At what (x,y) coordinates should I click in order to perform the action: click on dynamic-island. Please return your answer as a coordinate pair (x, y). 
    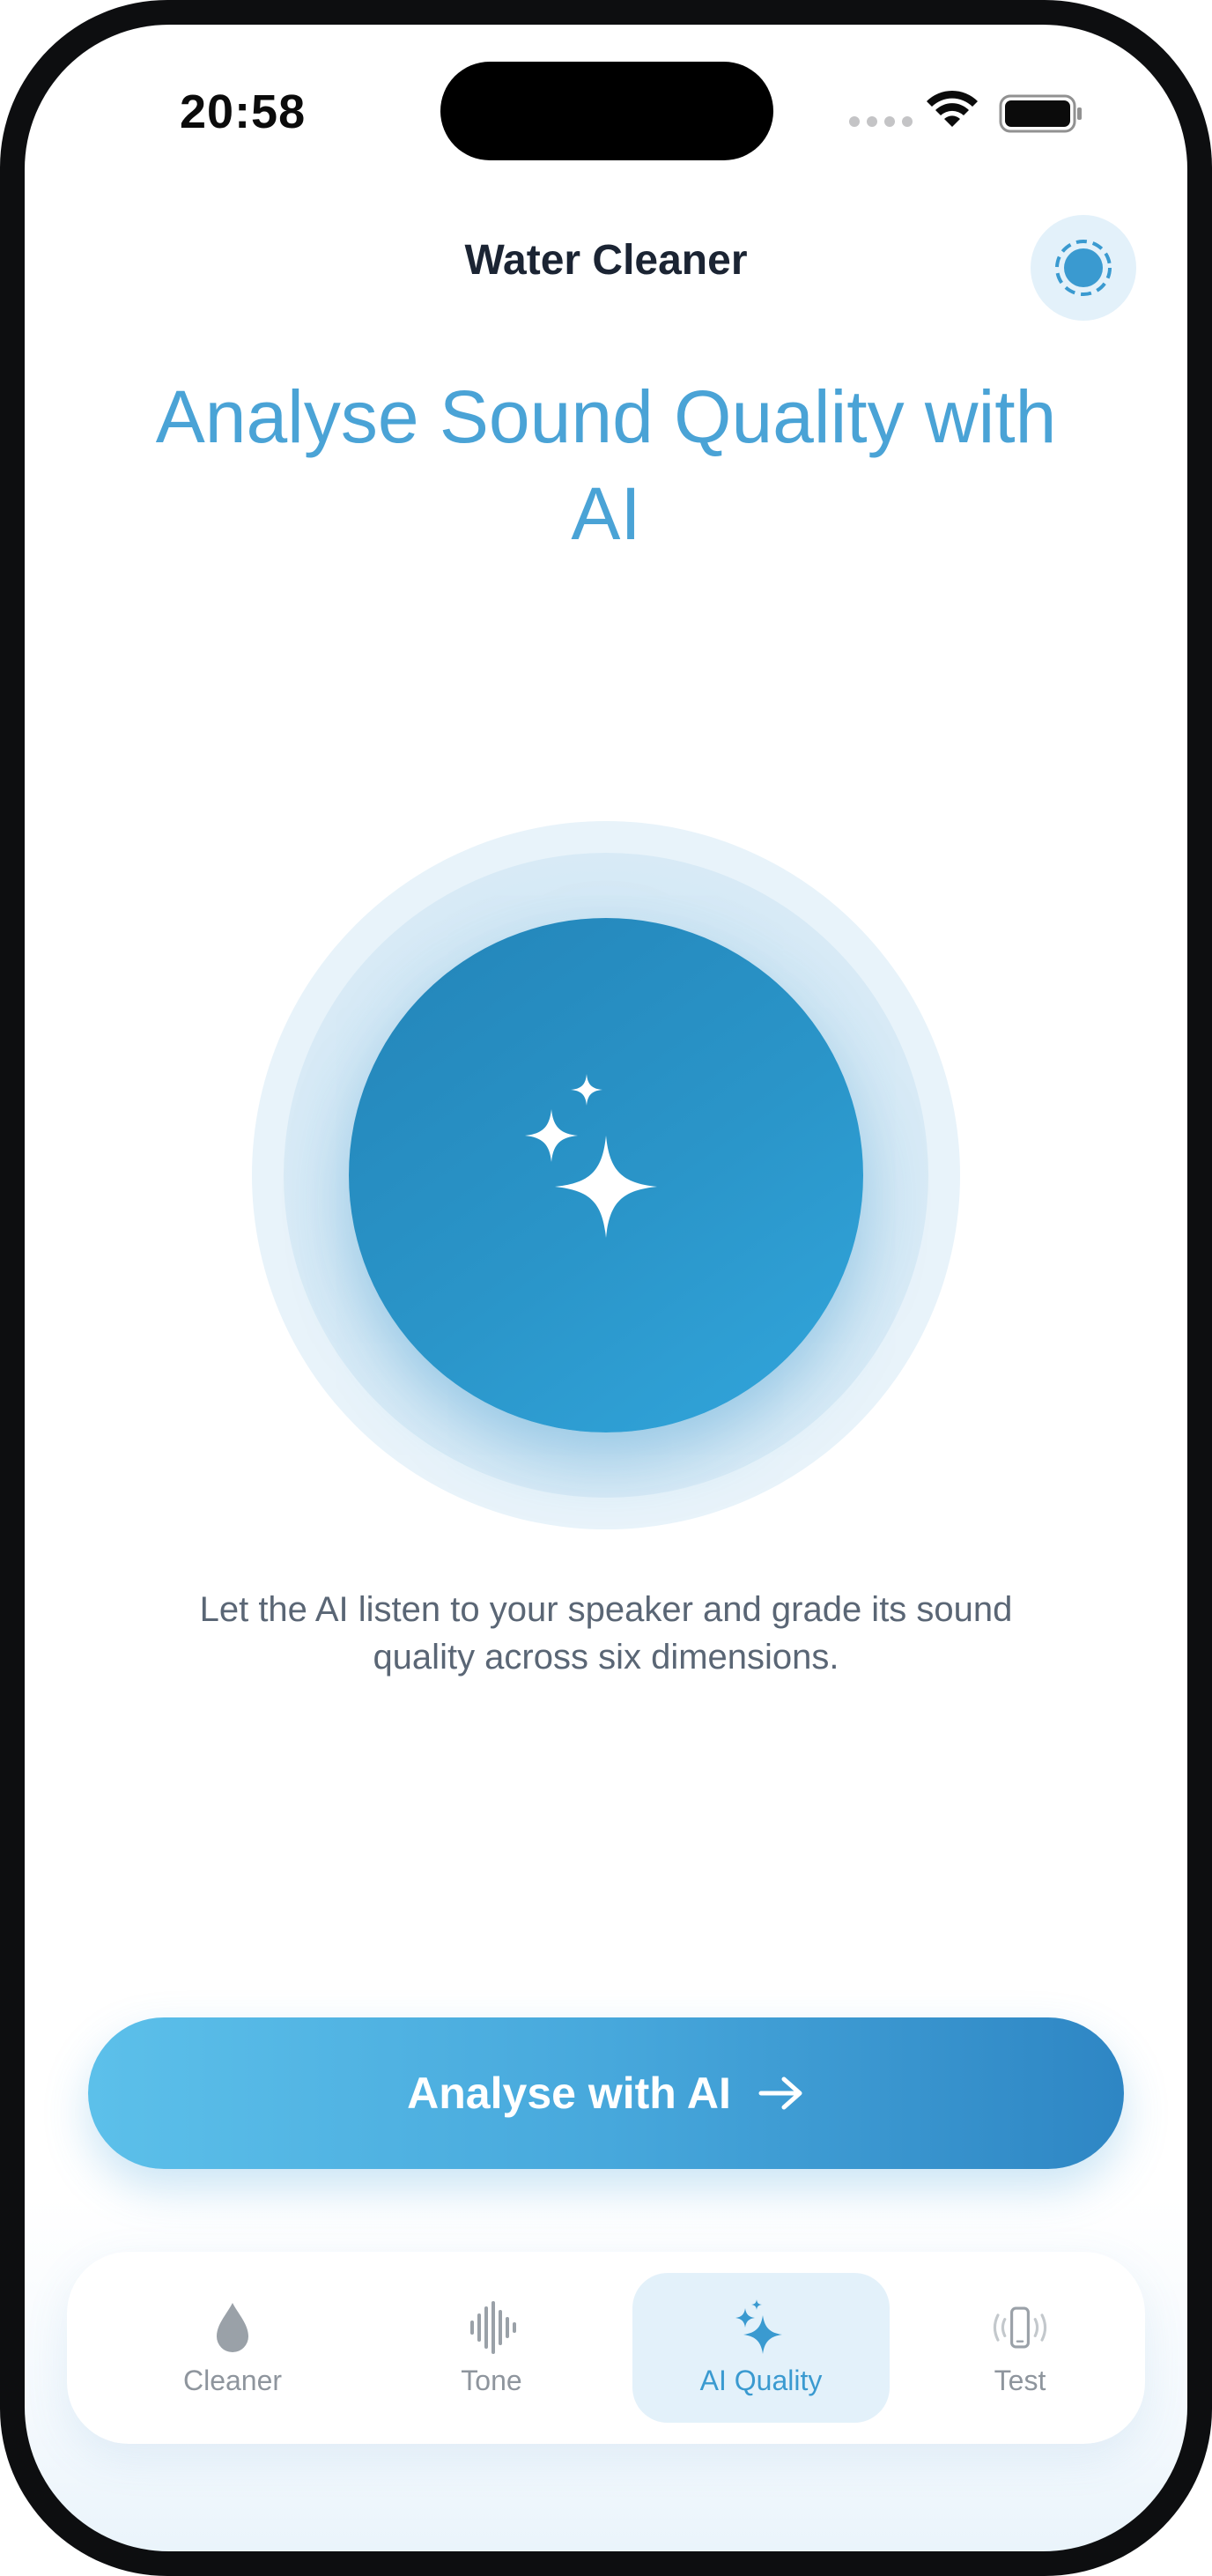
    Looking at the image, I should click on (606, 111).